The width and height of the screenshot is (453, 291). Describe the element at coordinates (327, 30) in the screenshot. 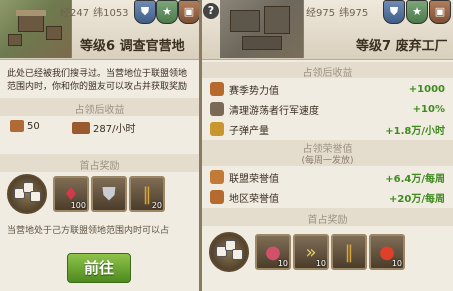

I see `panel-header: ? 经975 纬975 ⛊ ★ ▣ 等级7 废弃工厂` at that location.